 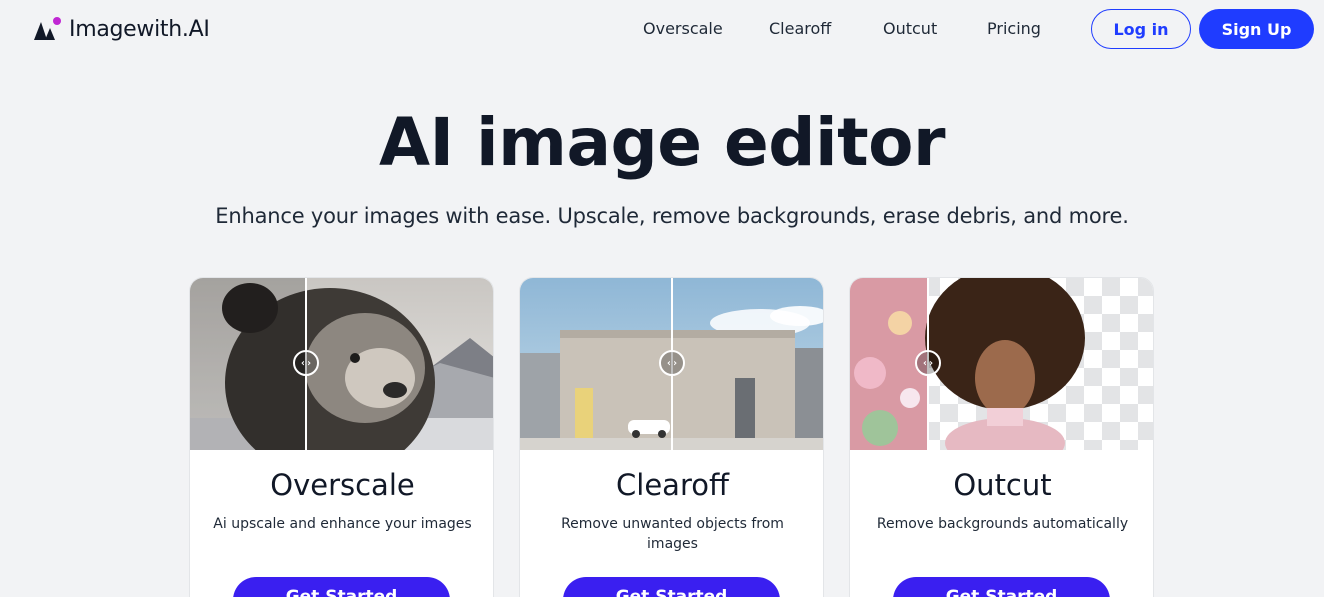 I want to click on logo: Imagewith.AI, so click(x=121, y=29).